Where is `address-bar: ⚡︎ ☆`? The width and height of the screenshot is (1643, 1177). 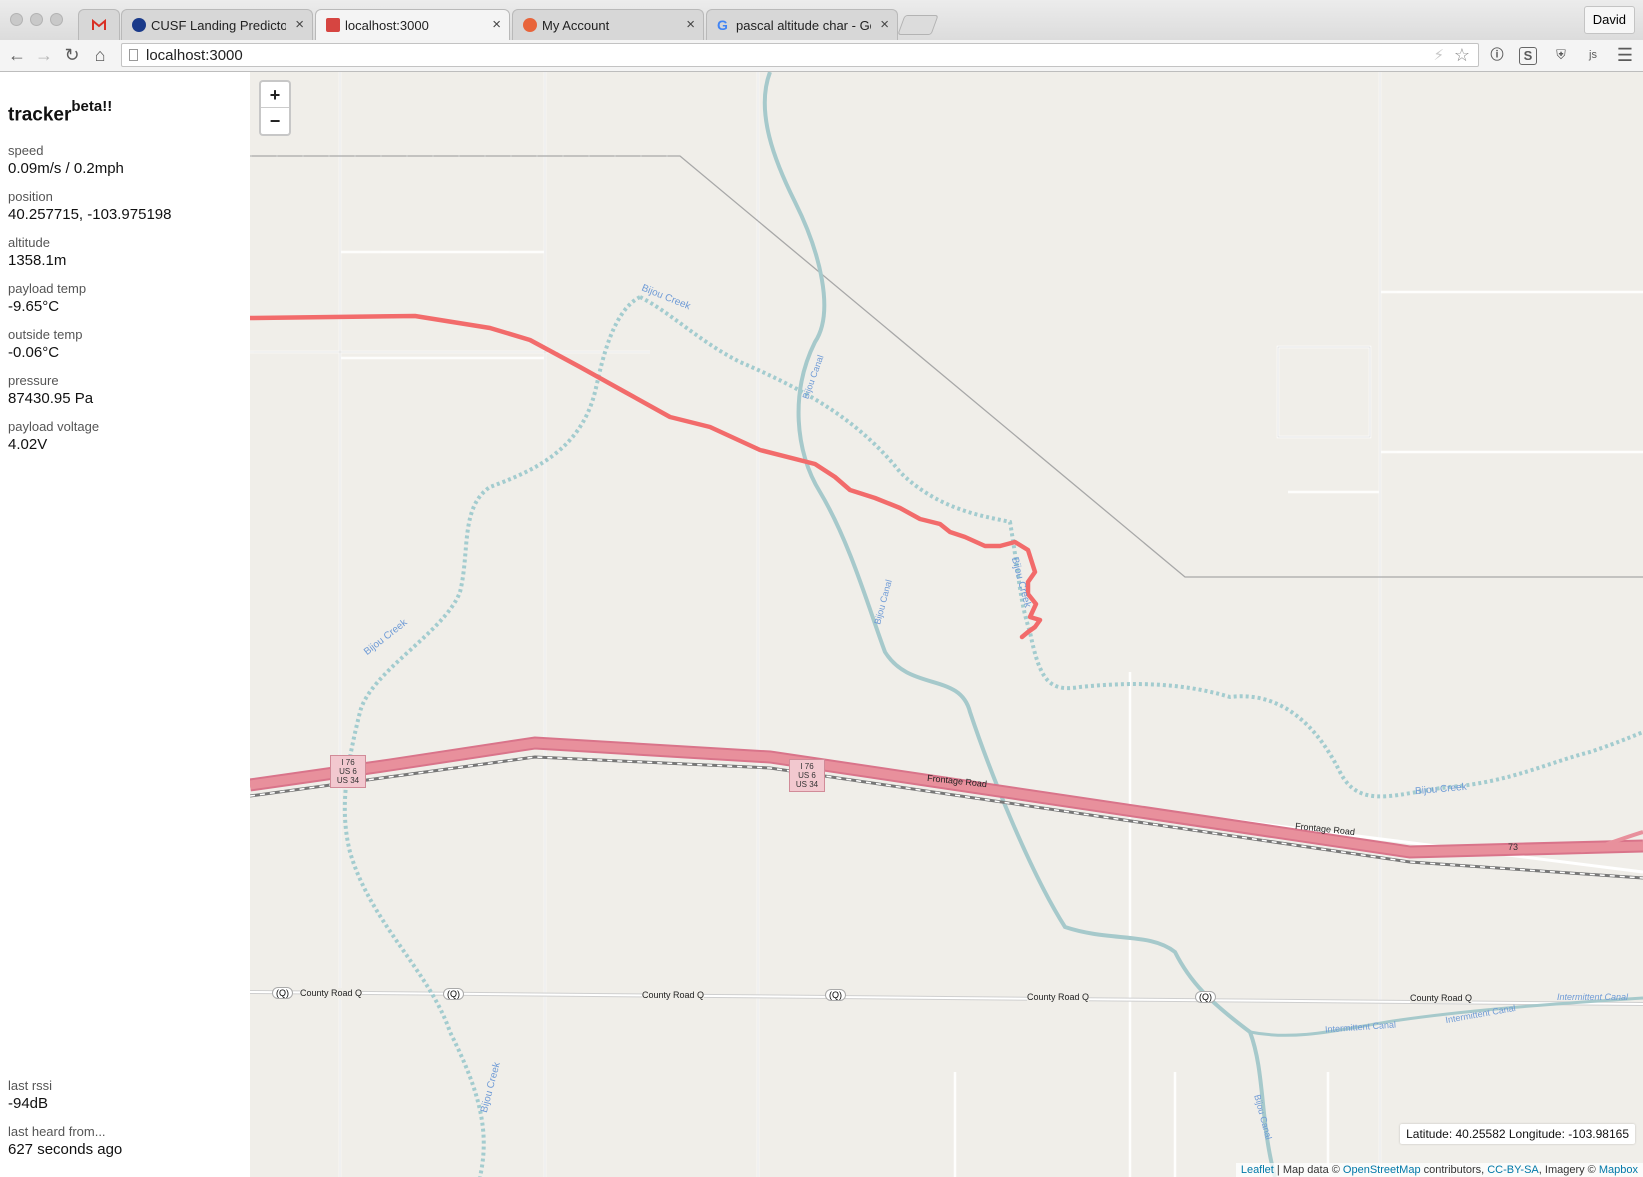 address-bar: ⚡︎ ☆ is located at coordinates (800, 55).